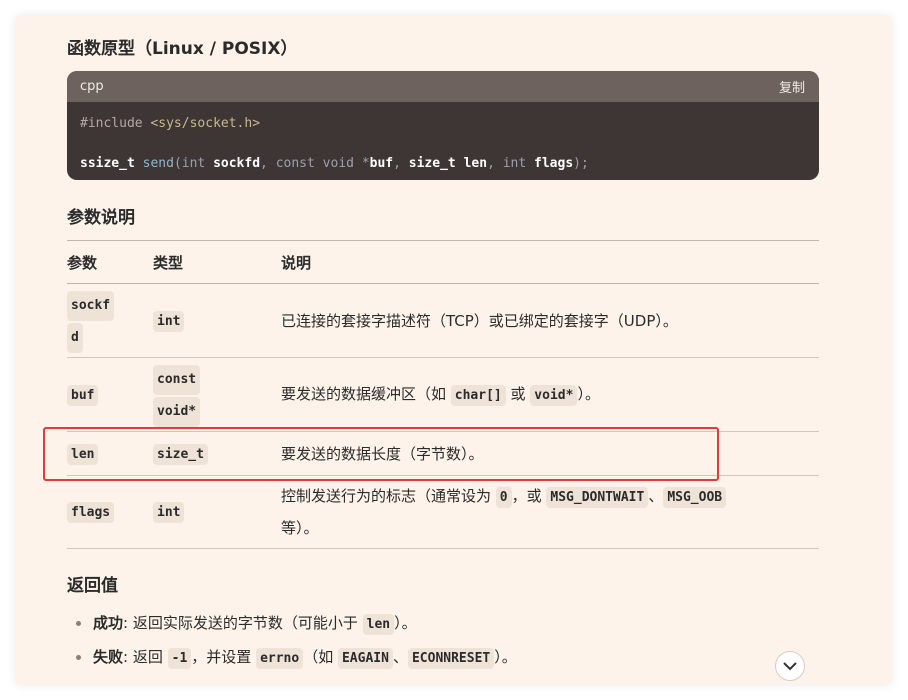 This screenshot has width=908, height=700. Describe the element at coordinates (792, 86) in the screenshot. I see `copy-button: 复制` at that location.